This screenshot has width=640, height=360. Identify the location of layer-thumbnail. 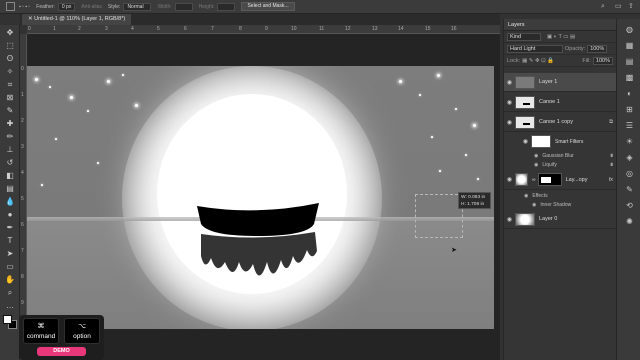
(521, 179).